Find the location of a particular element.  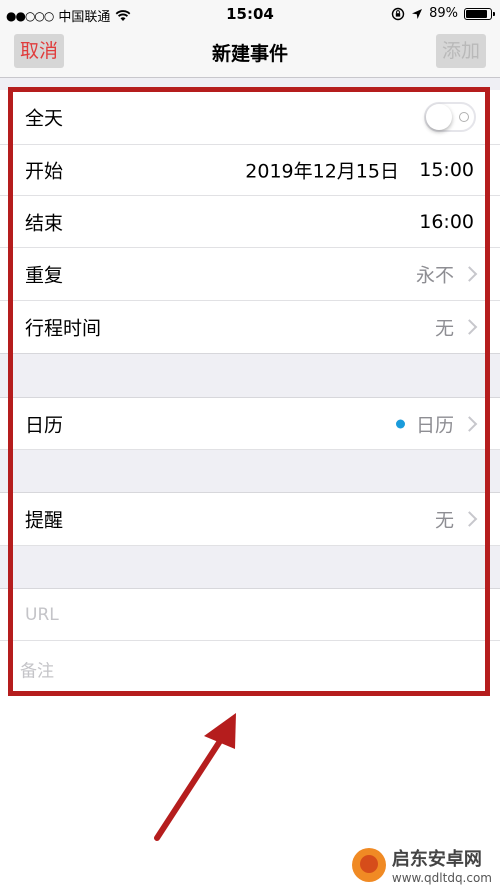

page-title: 新建事件 is located at coordinates (249, 54).